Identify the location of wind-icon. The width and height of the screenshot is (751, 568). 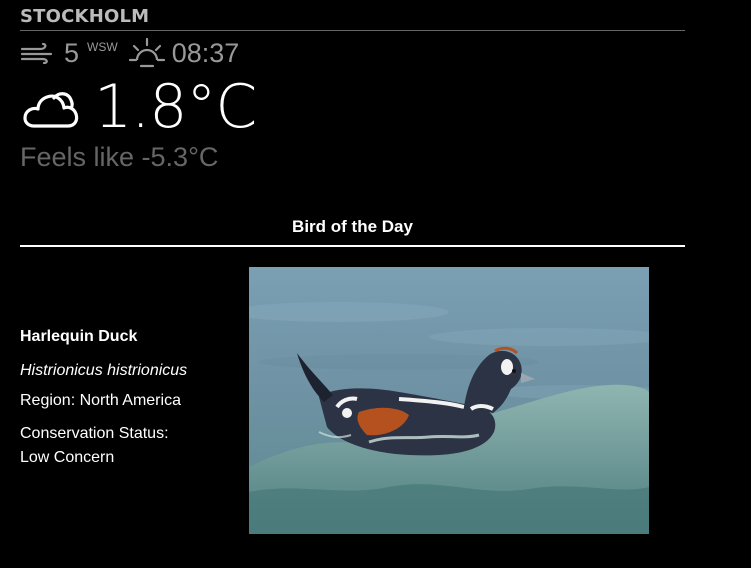
(36, 53).